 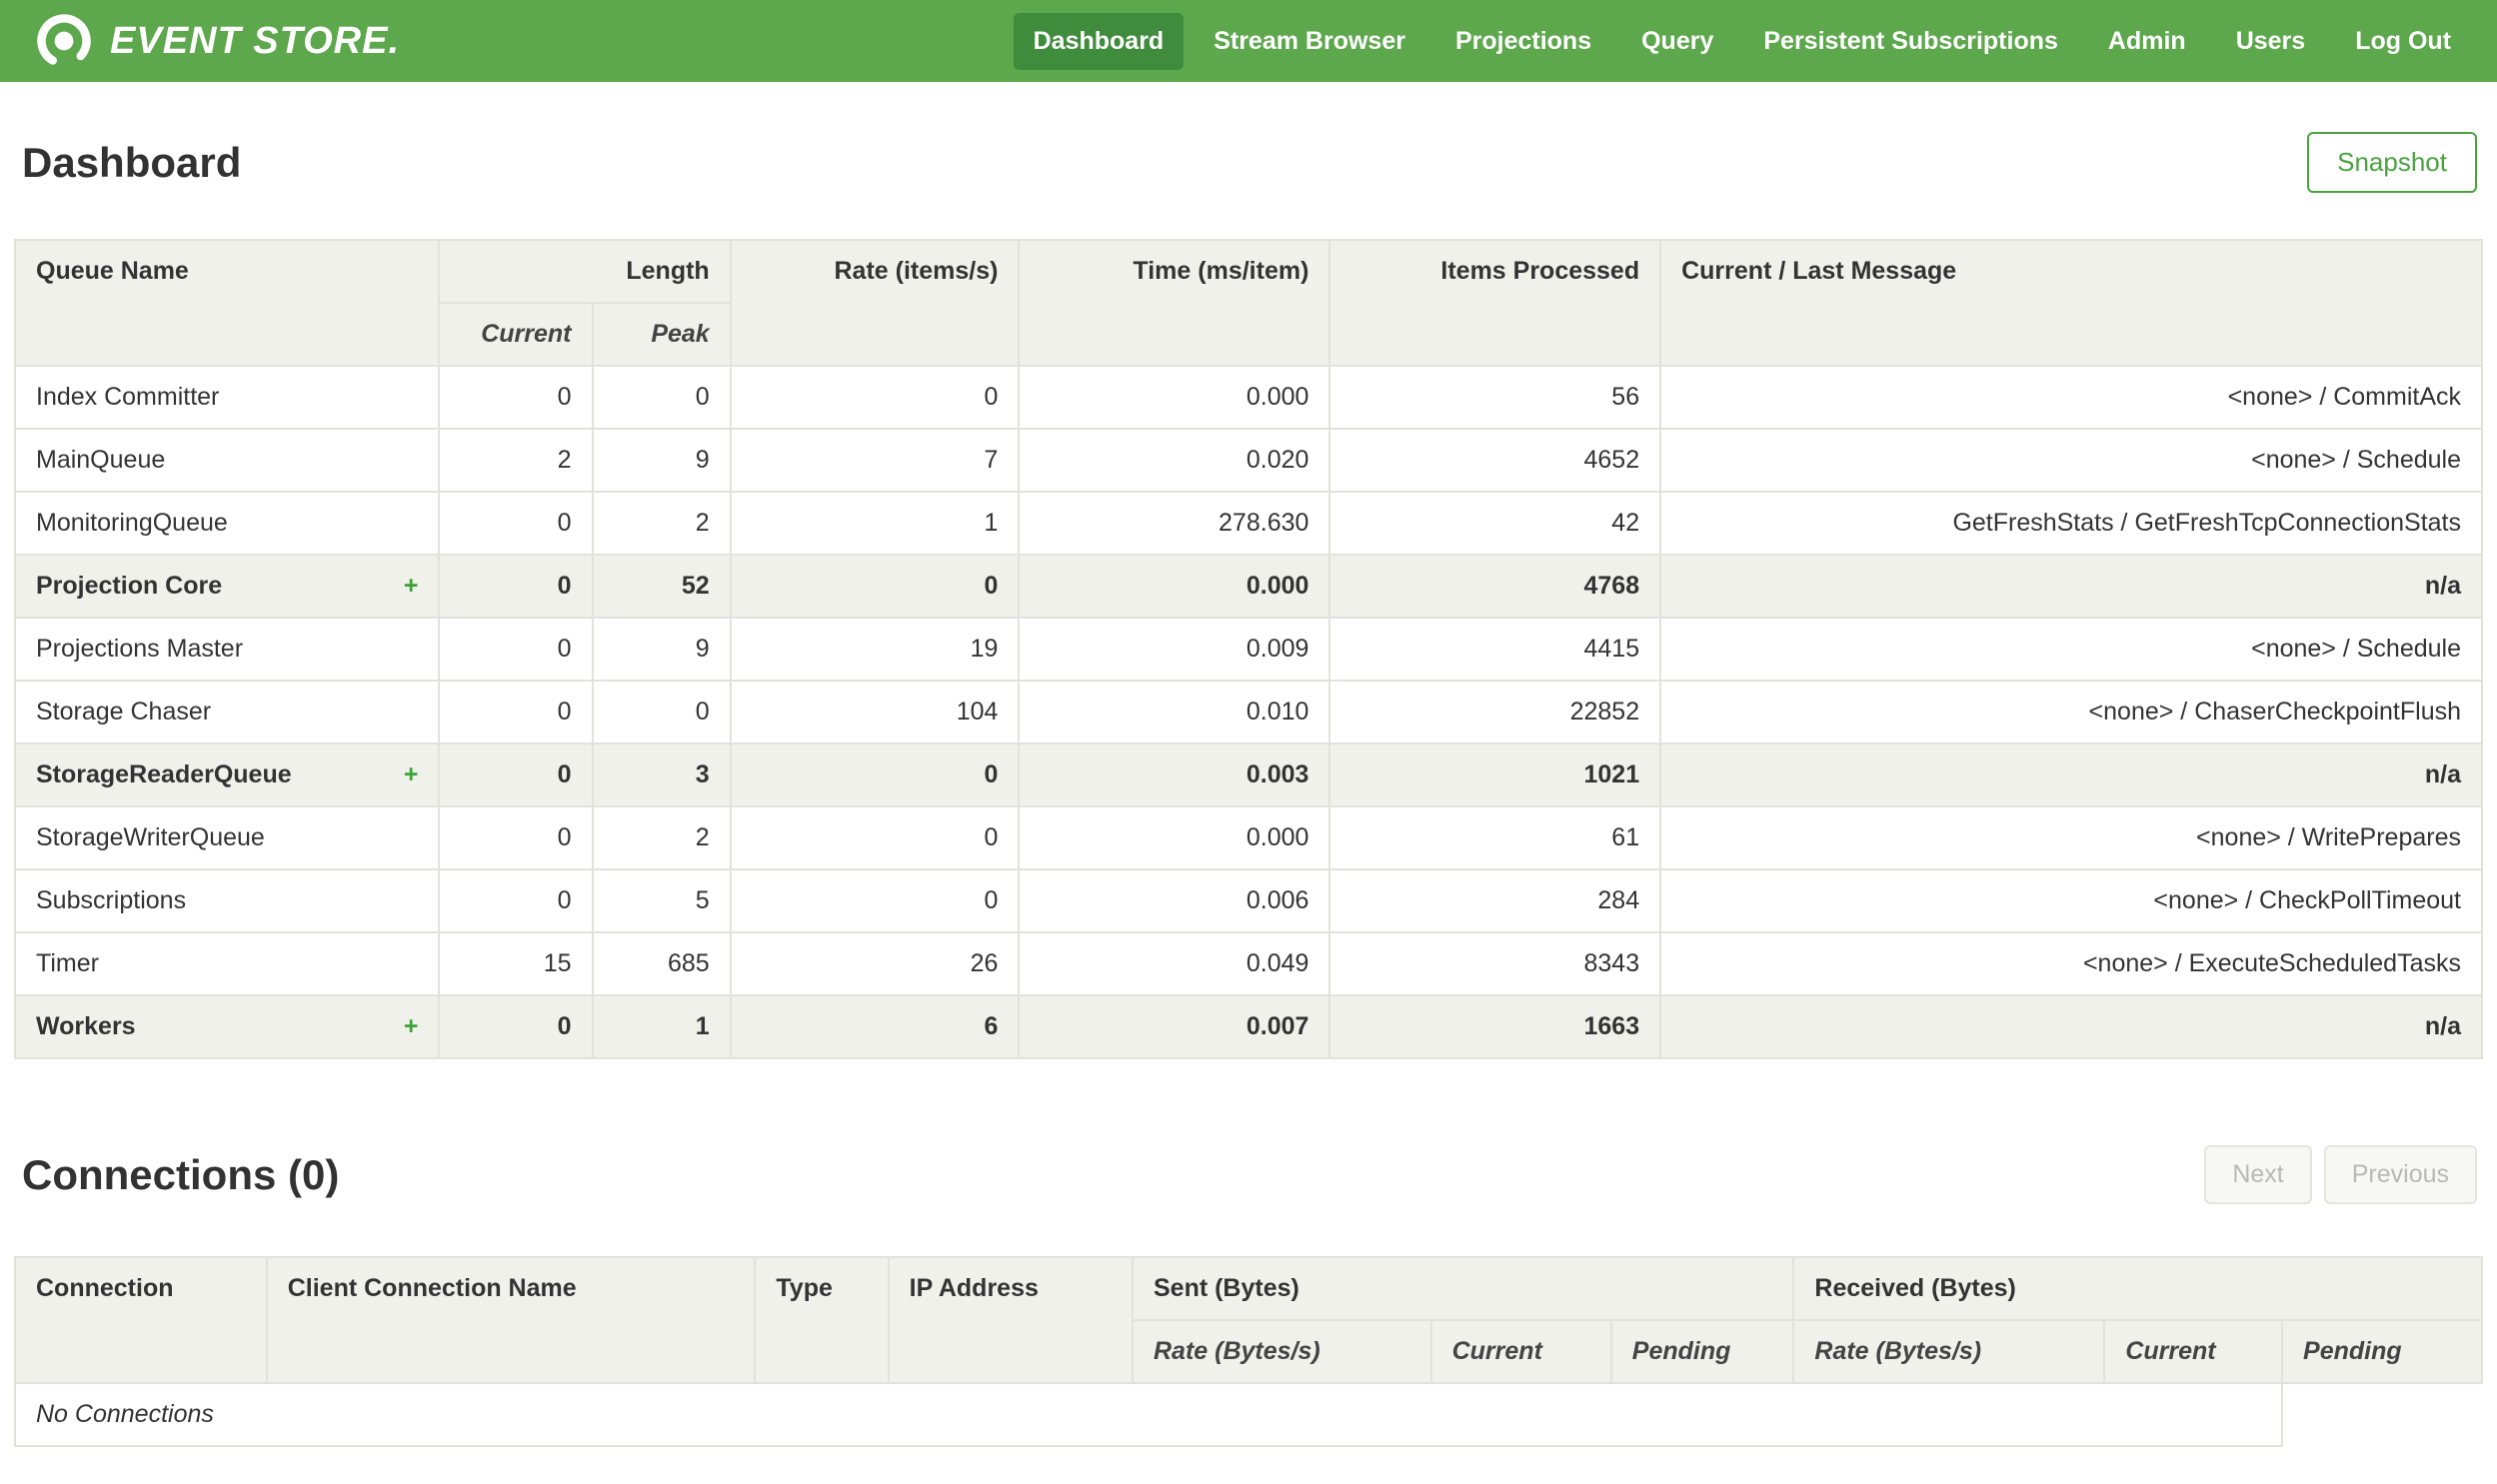 What do you see at coordinates (2071, 963) in the screenshot?
I see `queue-message-cell: <none> / ExecuteScheduledTasks` at bounding box center [2071, 963].